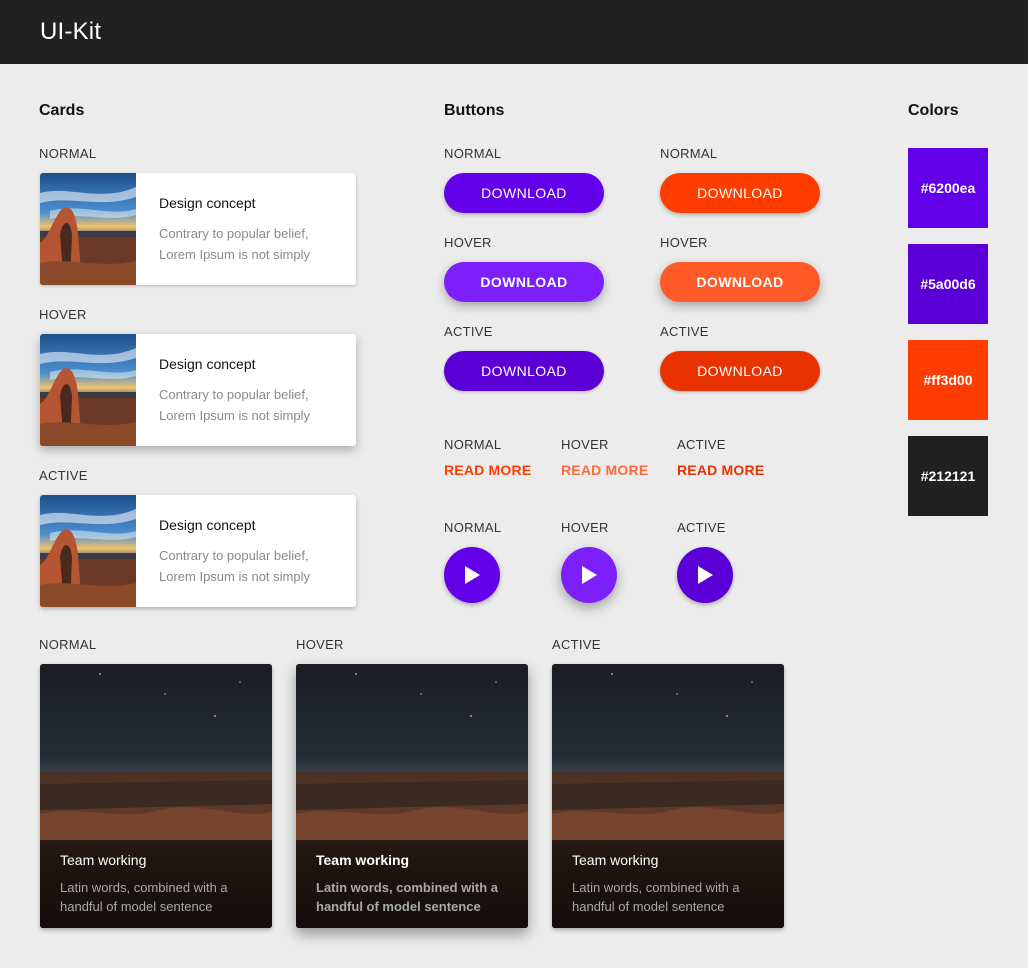 This screenshot has width=1028, height=968. I want to click on fab-normal-label: NORMAL, so click(473, 527).